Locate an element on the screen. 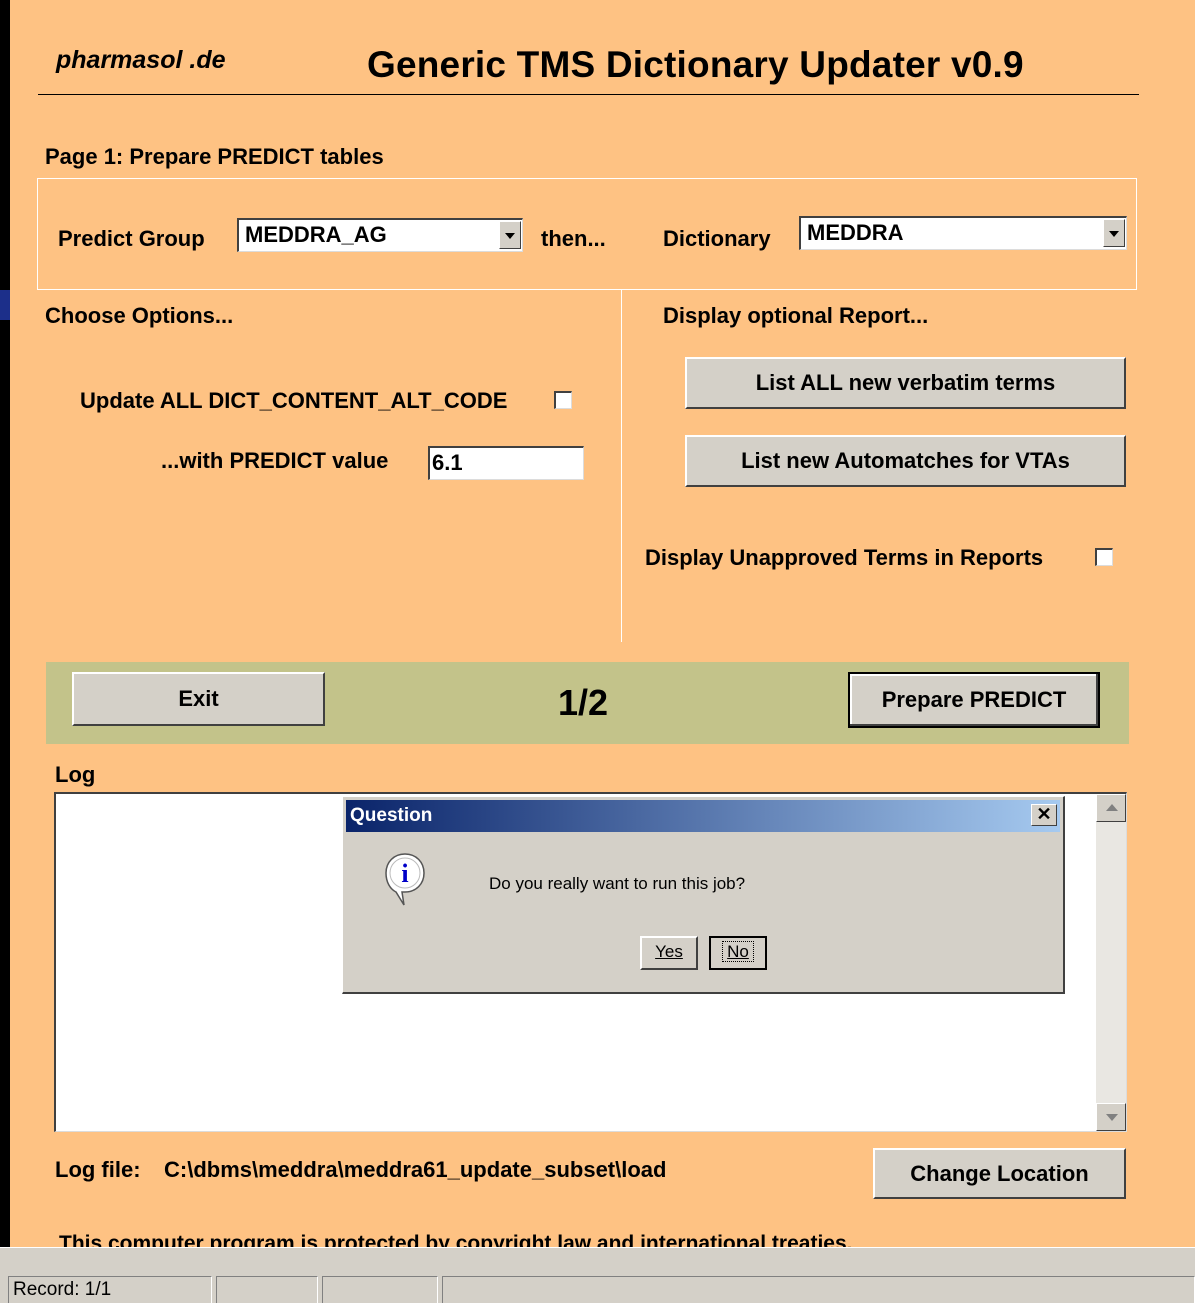 The width and height of the screenshot is (1195, 1303). predict-group-select: MEDDRA_AG is located at coordinates (380, 235).